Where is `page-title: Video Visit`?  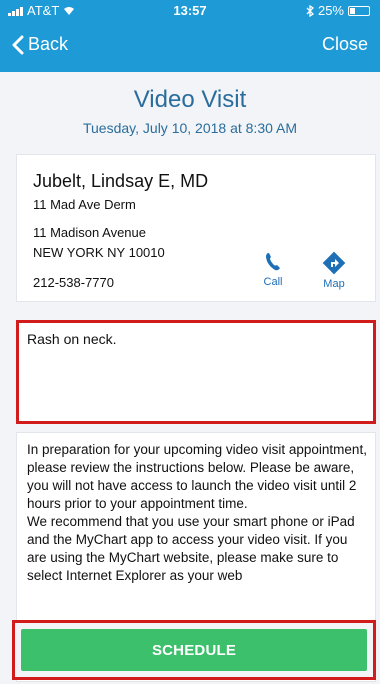
page-title: Video Visit is located at coordinates (190, 99).